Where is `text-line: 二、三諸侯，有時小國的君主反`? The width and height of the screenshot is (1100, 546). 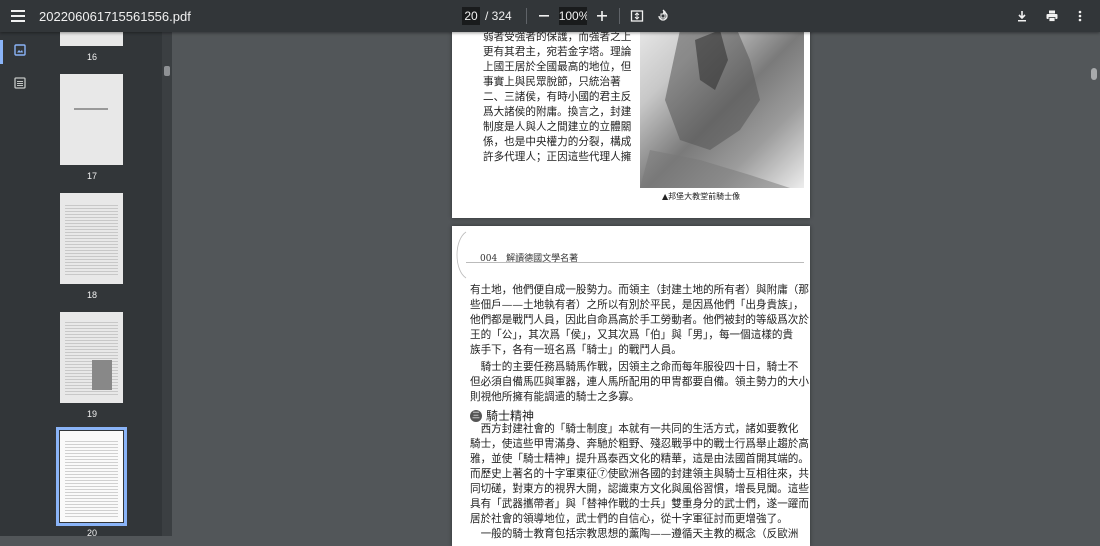 text-line: 二、三諸侯，有時小國的君主反 is located at coordinates (557, 97).